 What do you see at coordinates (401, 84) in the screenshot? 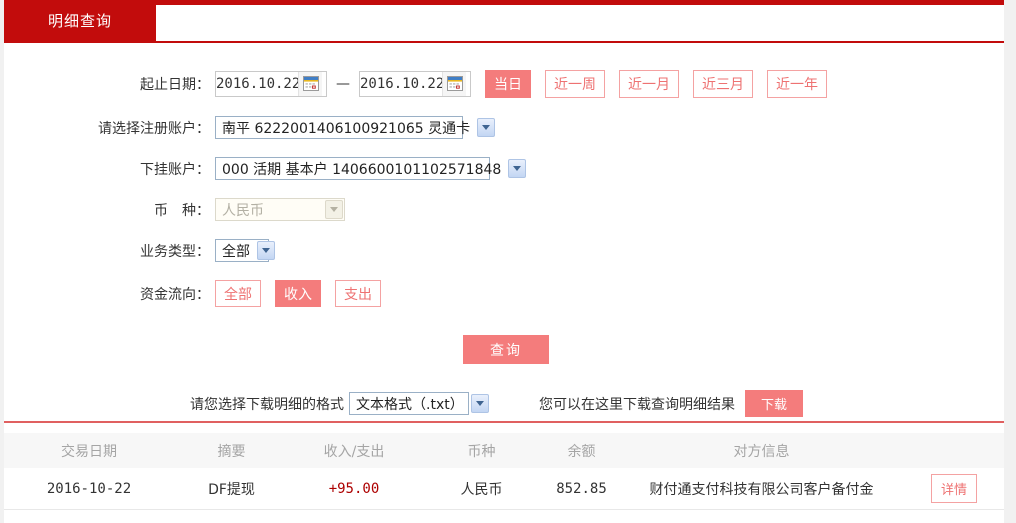
I see `end-date-input` at bounding box center [401, 84].